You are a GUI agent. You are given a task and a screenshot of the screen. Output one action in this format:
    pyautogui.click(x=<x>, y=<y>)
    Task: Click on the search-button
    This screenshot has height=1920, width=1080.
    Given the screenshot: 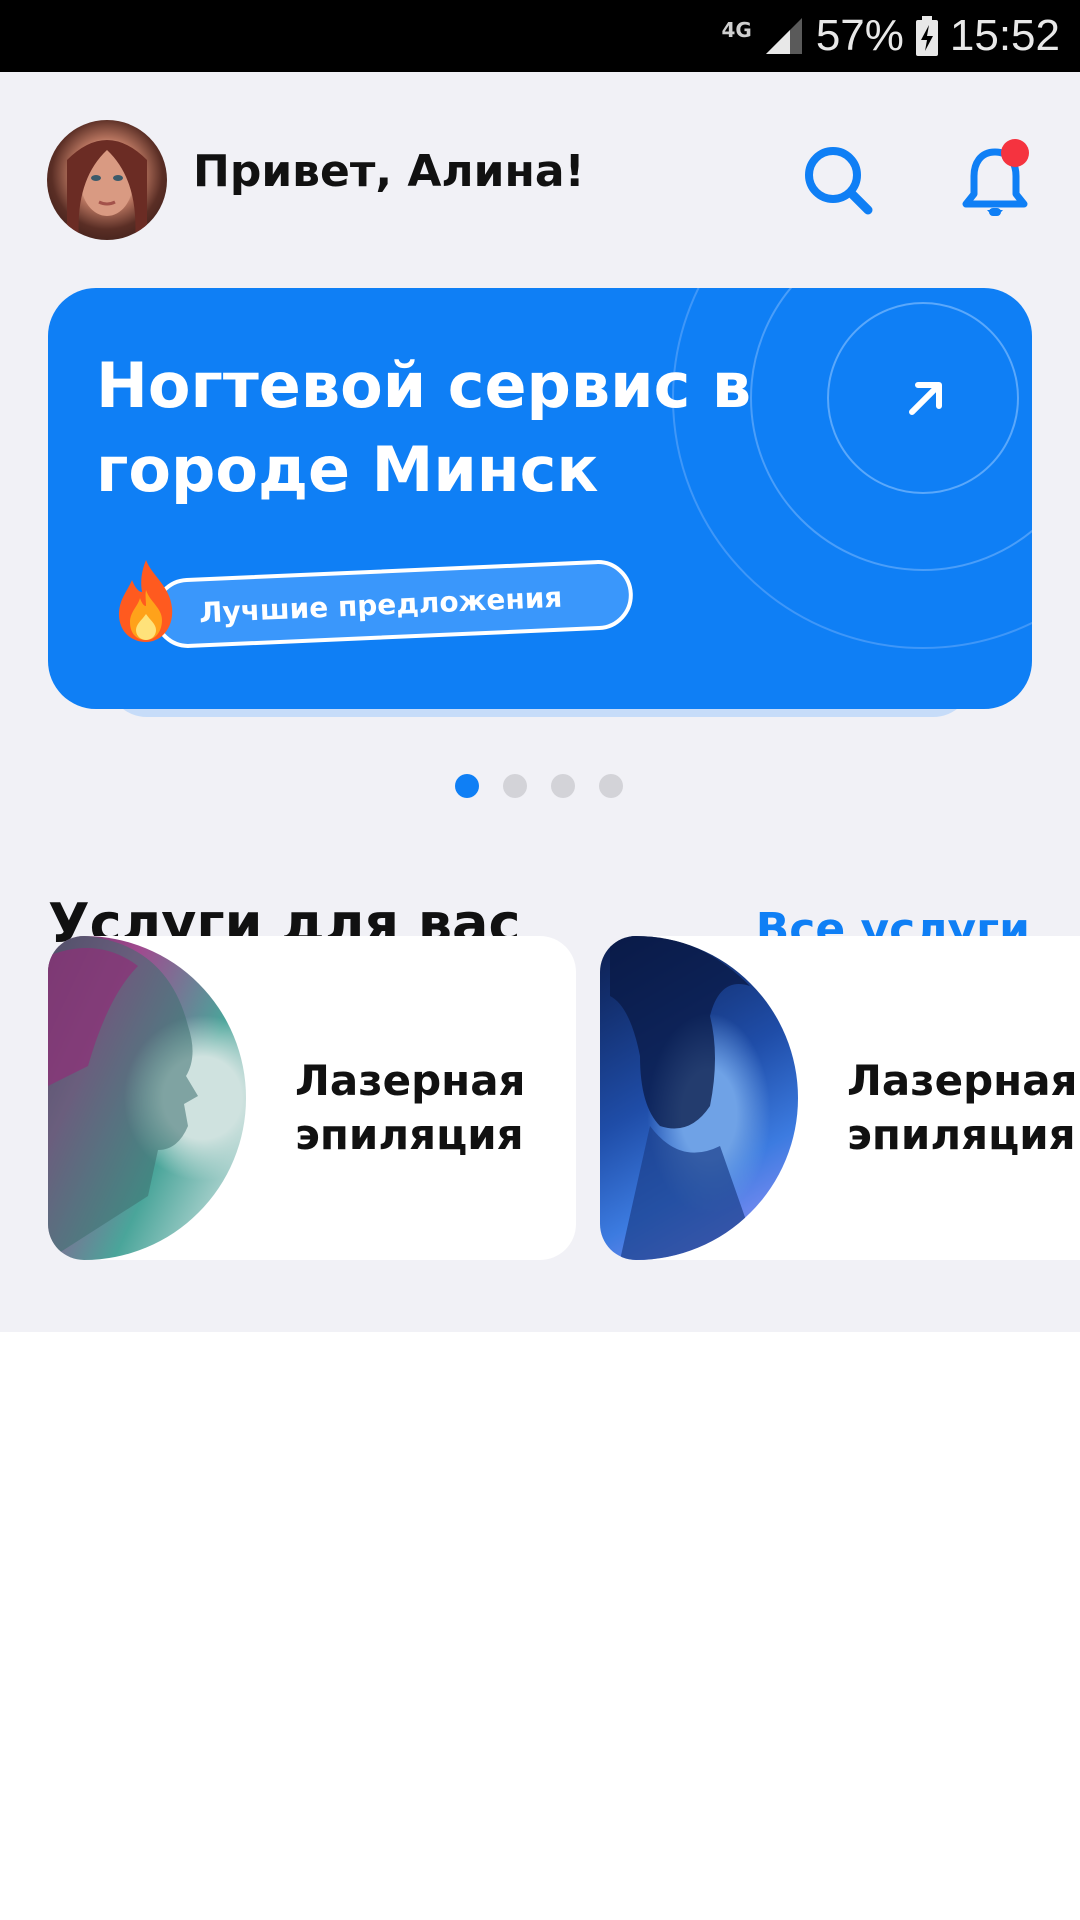 What is the action you would take?
    pyautogui.click(x=838, y=180)
    